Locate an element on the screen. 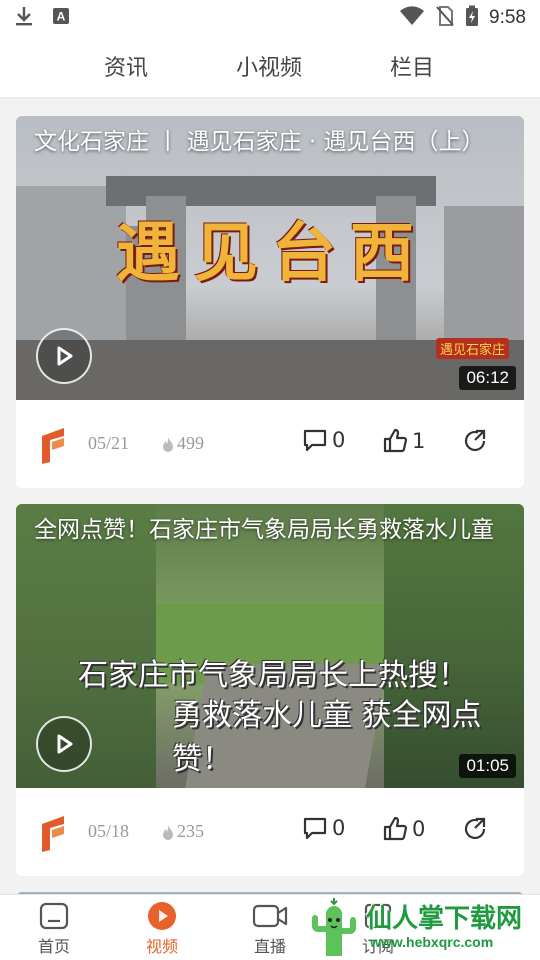  channel-badge: 遇见石家庄 is located at coordinates (473, 348).